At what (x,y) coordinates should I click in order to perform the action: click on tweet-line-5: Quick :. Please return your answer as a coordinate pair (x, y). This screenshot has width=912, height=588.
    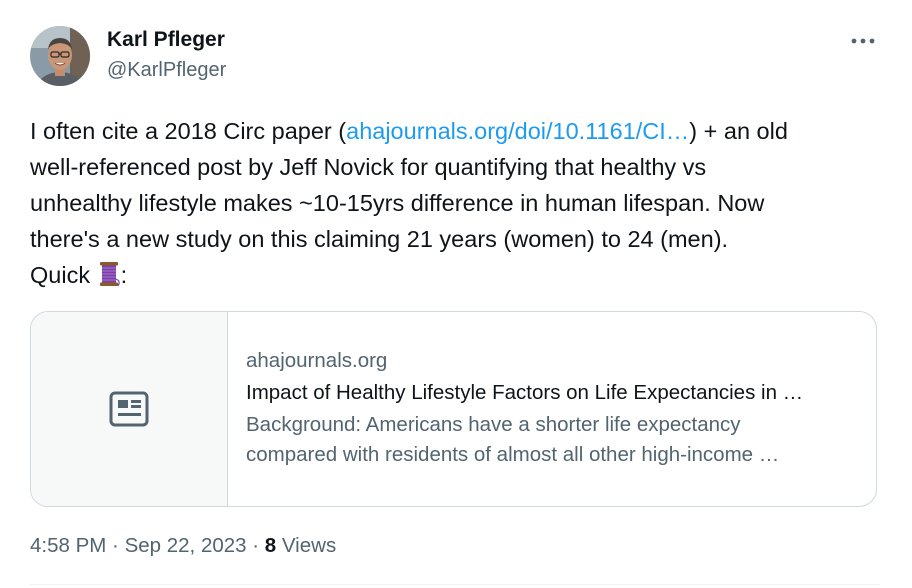
    Looking at the image, I should click on (455, 275).